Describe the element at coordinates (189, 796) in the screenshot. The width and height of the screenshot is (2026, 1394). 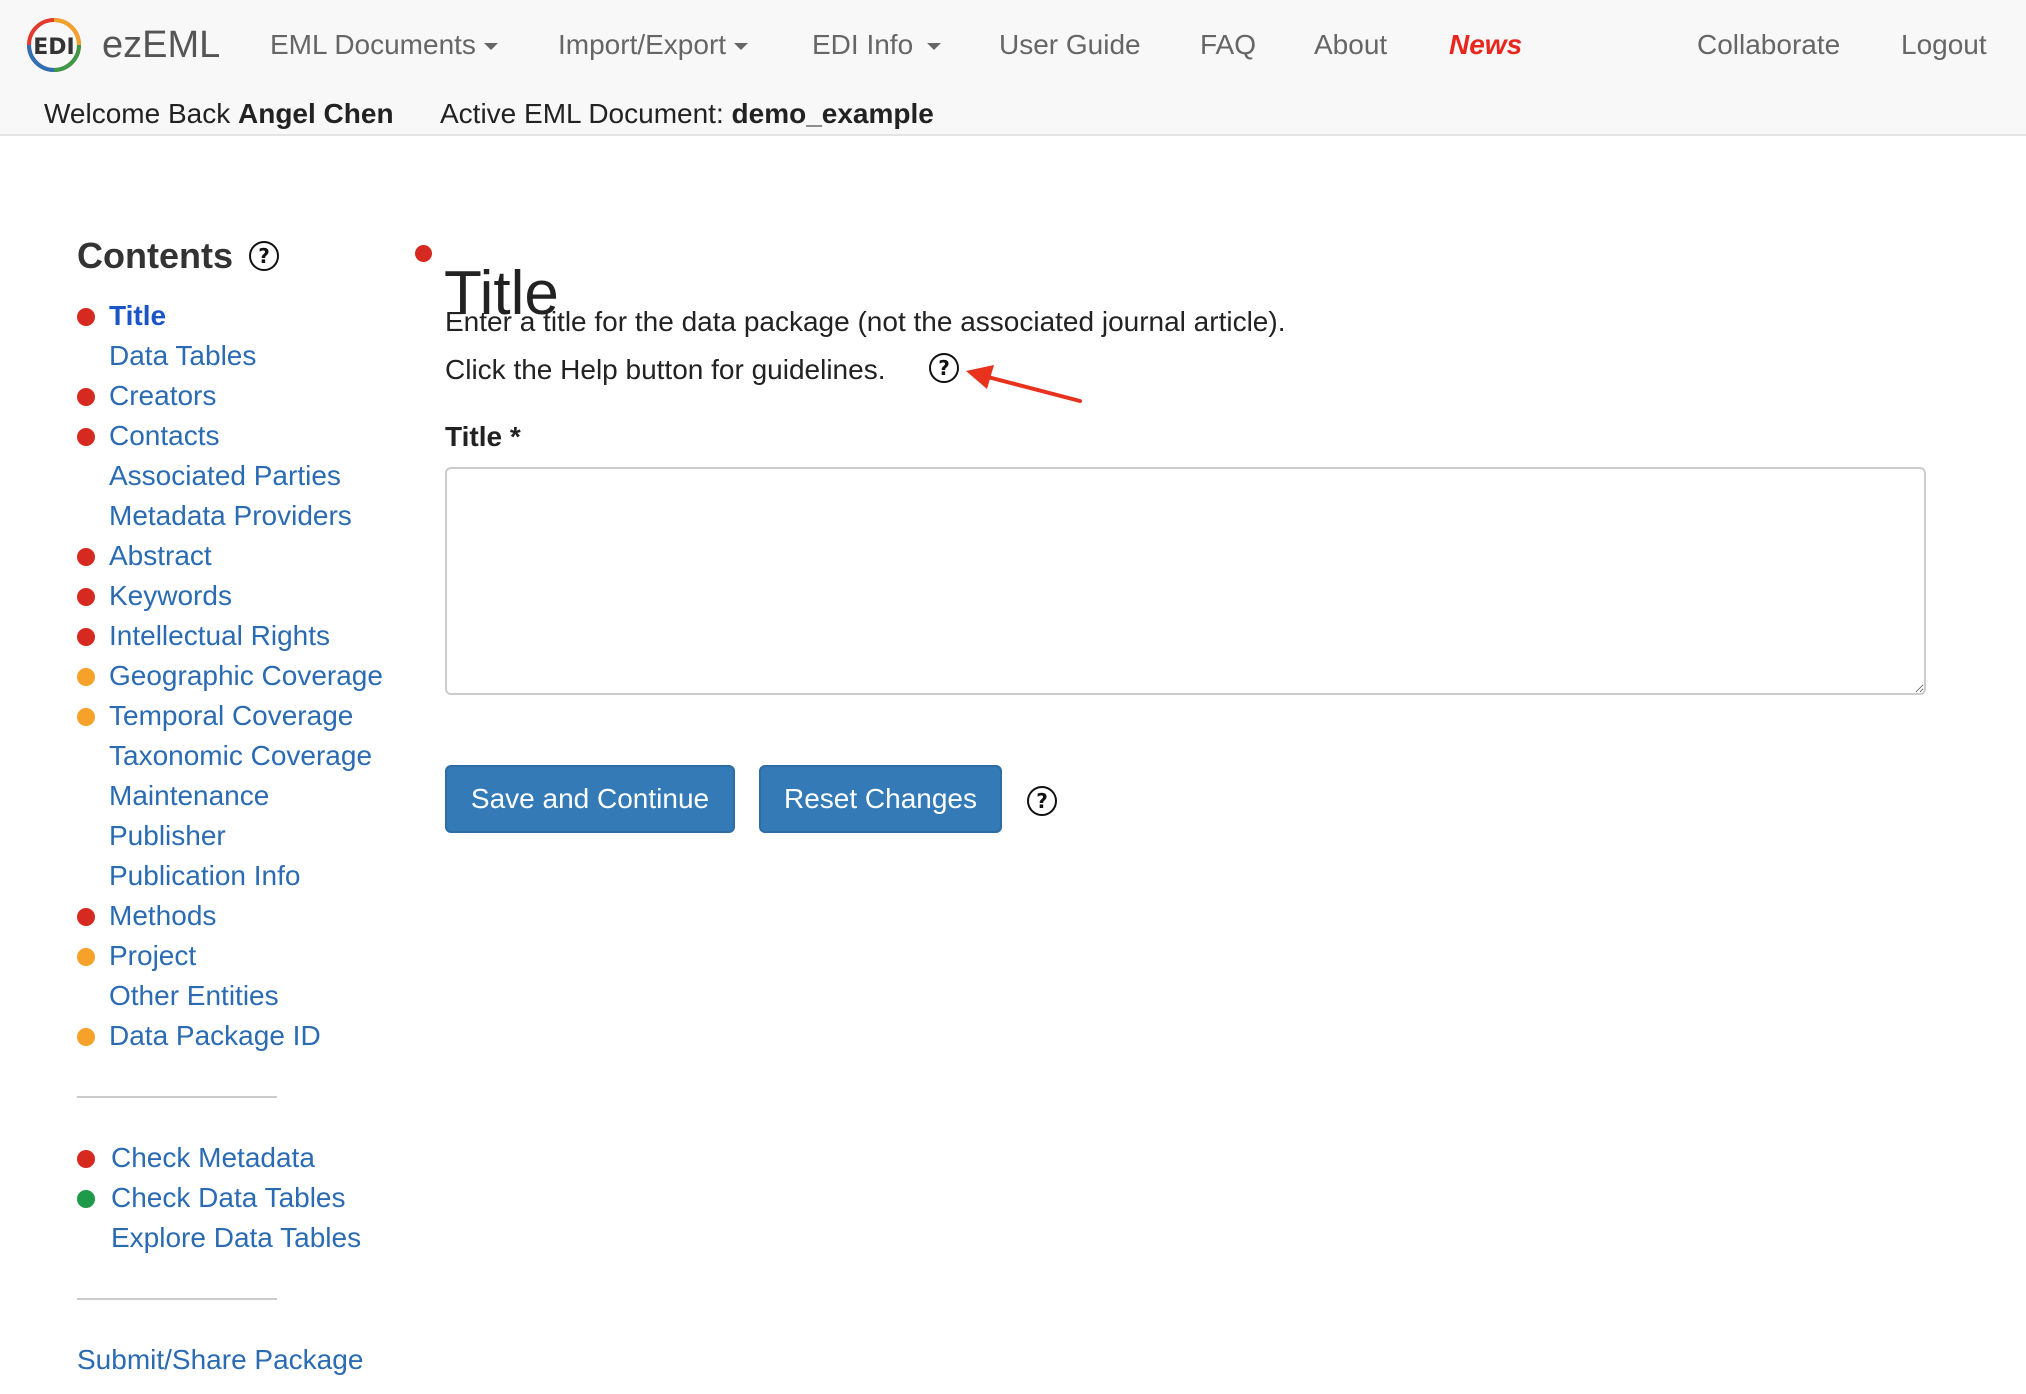
I see `sidebar-link-maintenance: Maintenance` at that location.